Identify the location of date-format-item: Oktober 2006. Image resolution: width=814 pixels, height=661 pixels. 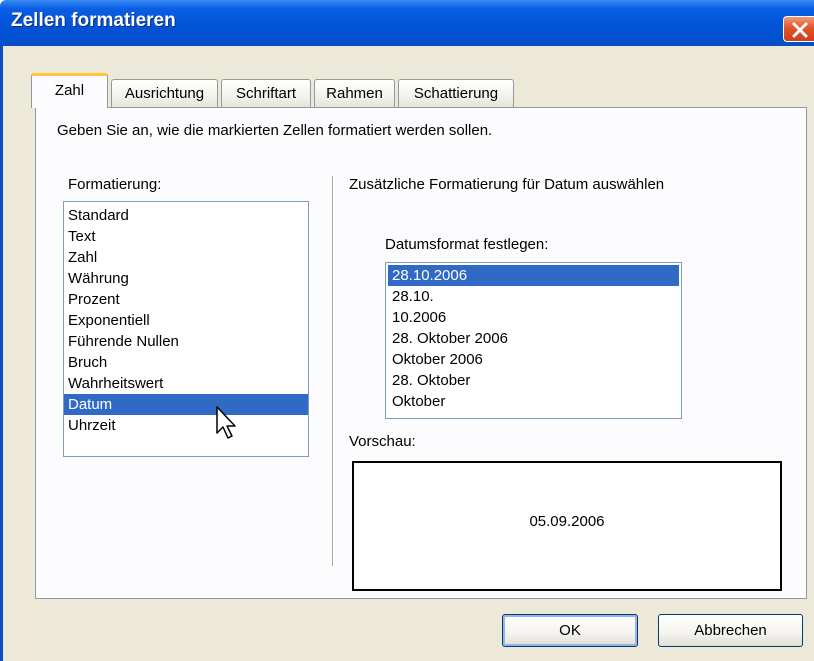
(534, 359).